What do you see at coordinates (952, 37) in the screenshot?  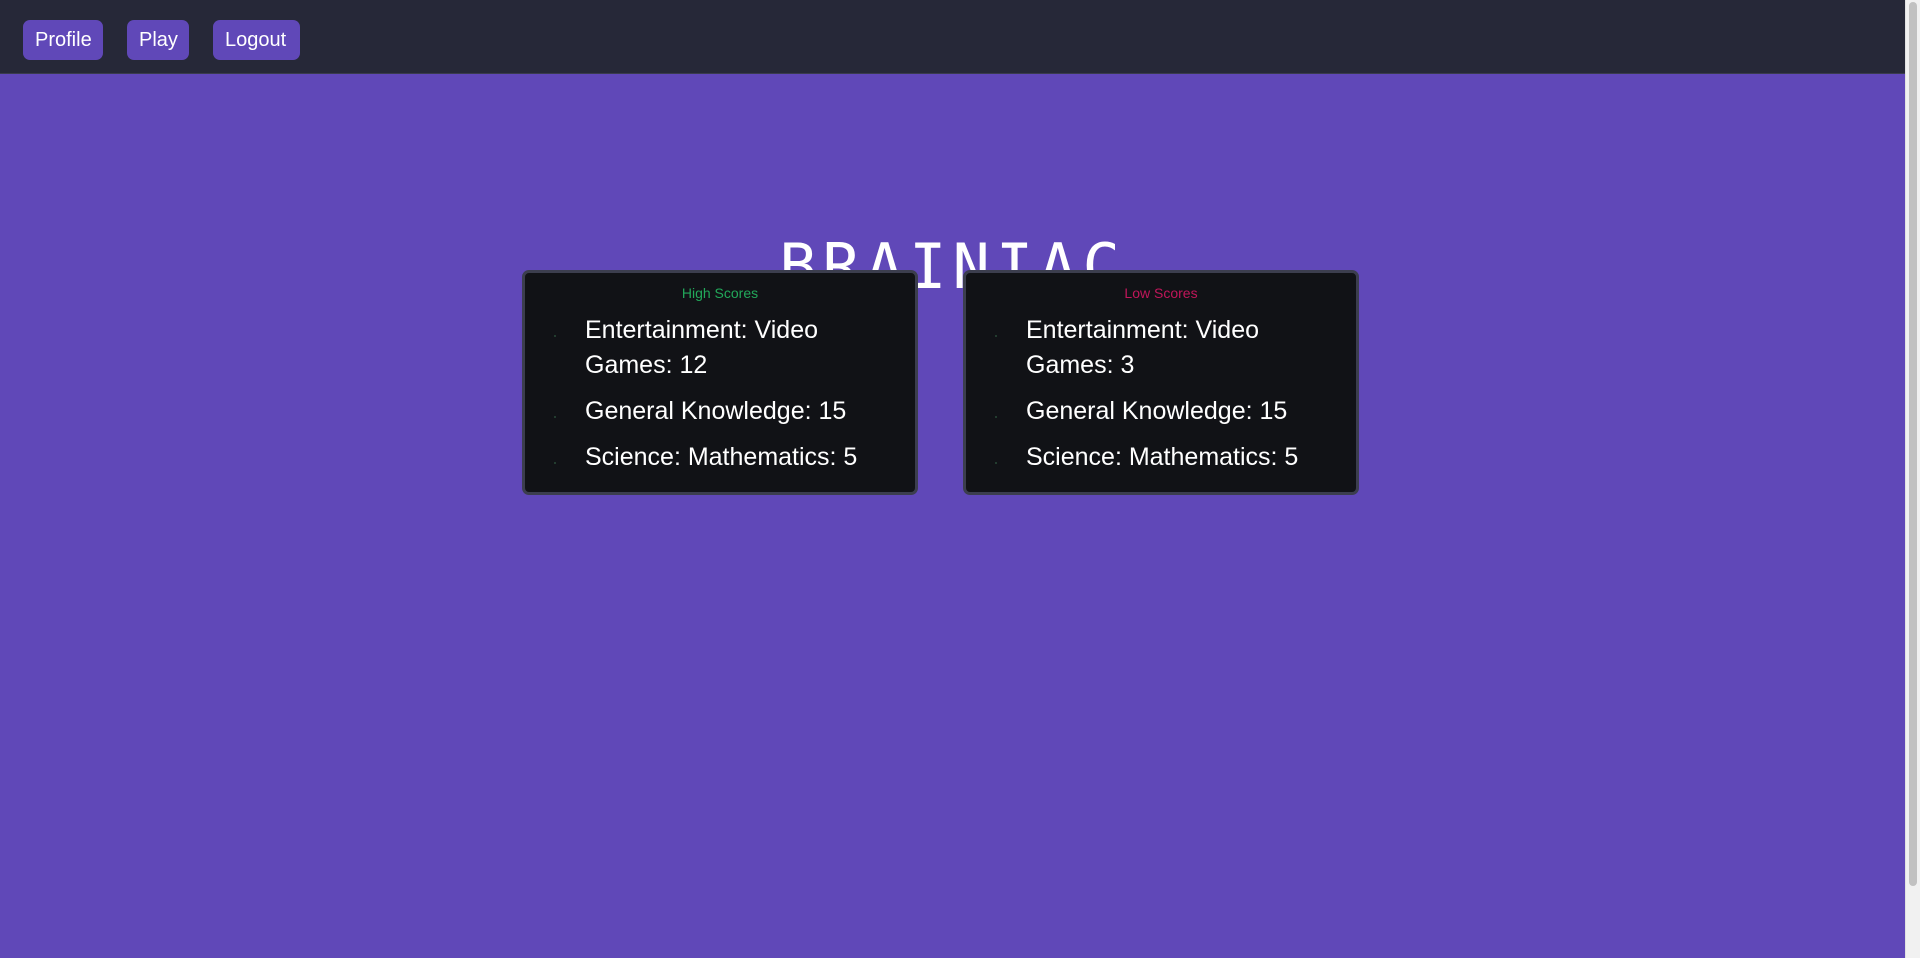 I see `top-navbar: Profile Play Logout` at bounding box center [952, 37].